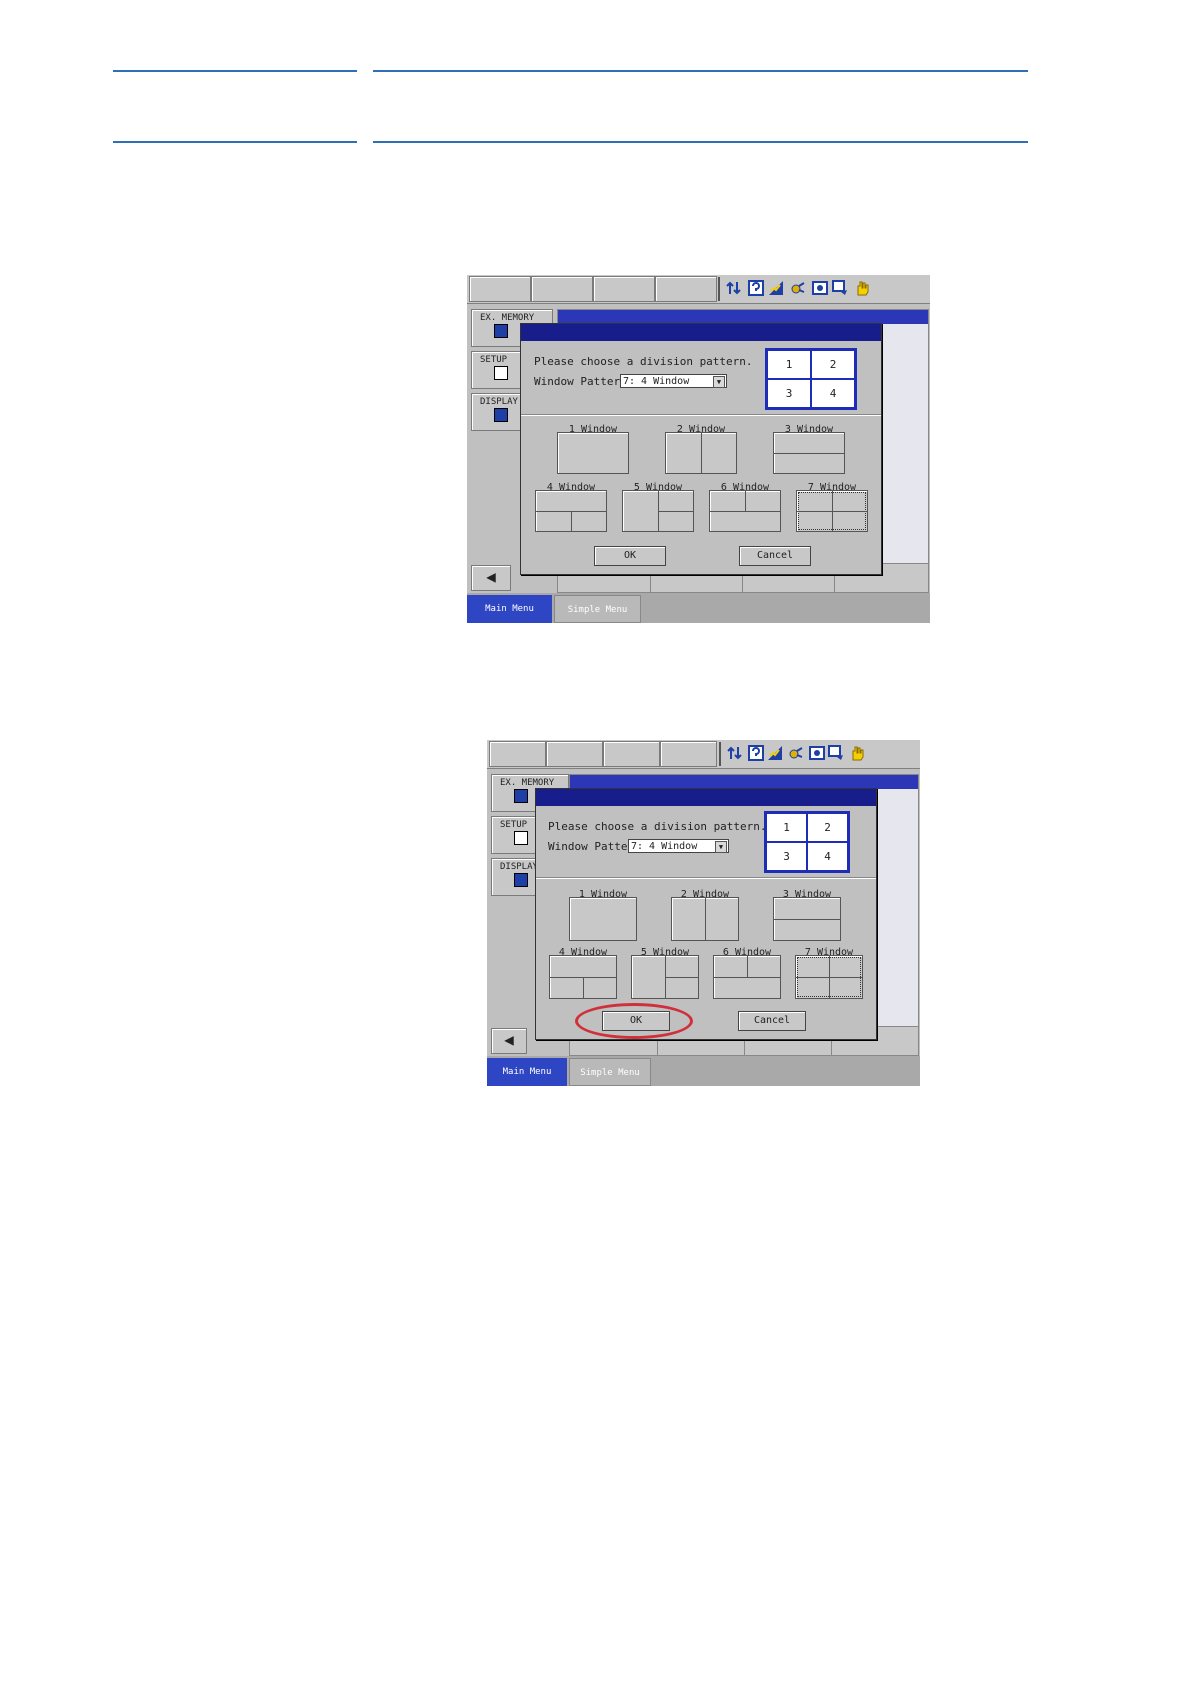 The width and height of the screenshot is (1190, 1684). Describe the element at coordinates (630, 556) in the screenshot. I see `ok-button: OK` at that location.